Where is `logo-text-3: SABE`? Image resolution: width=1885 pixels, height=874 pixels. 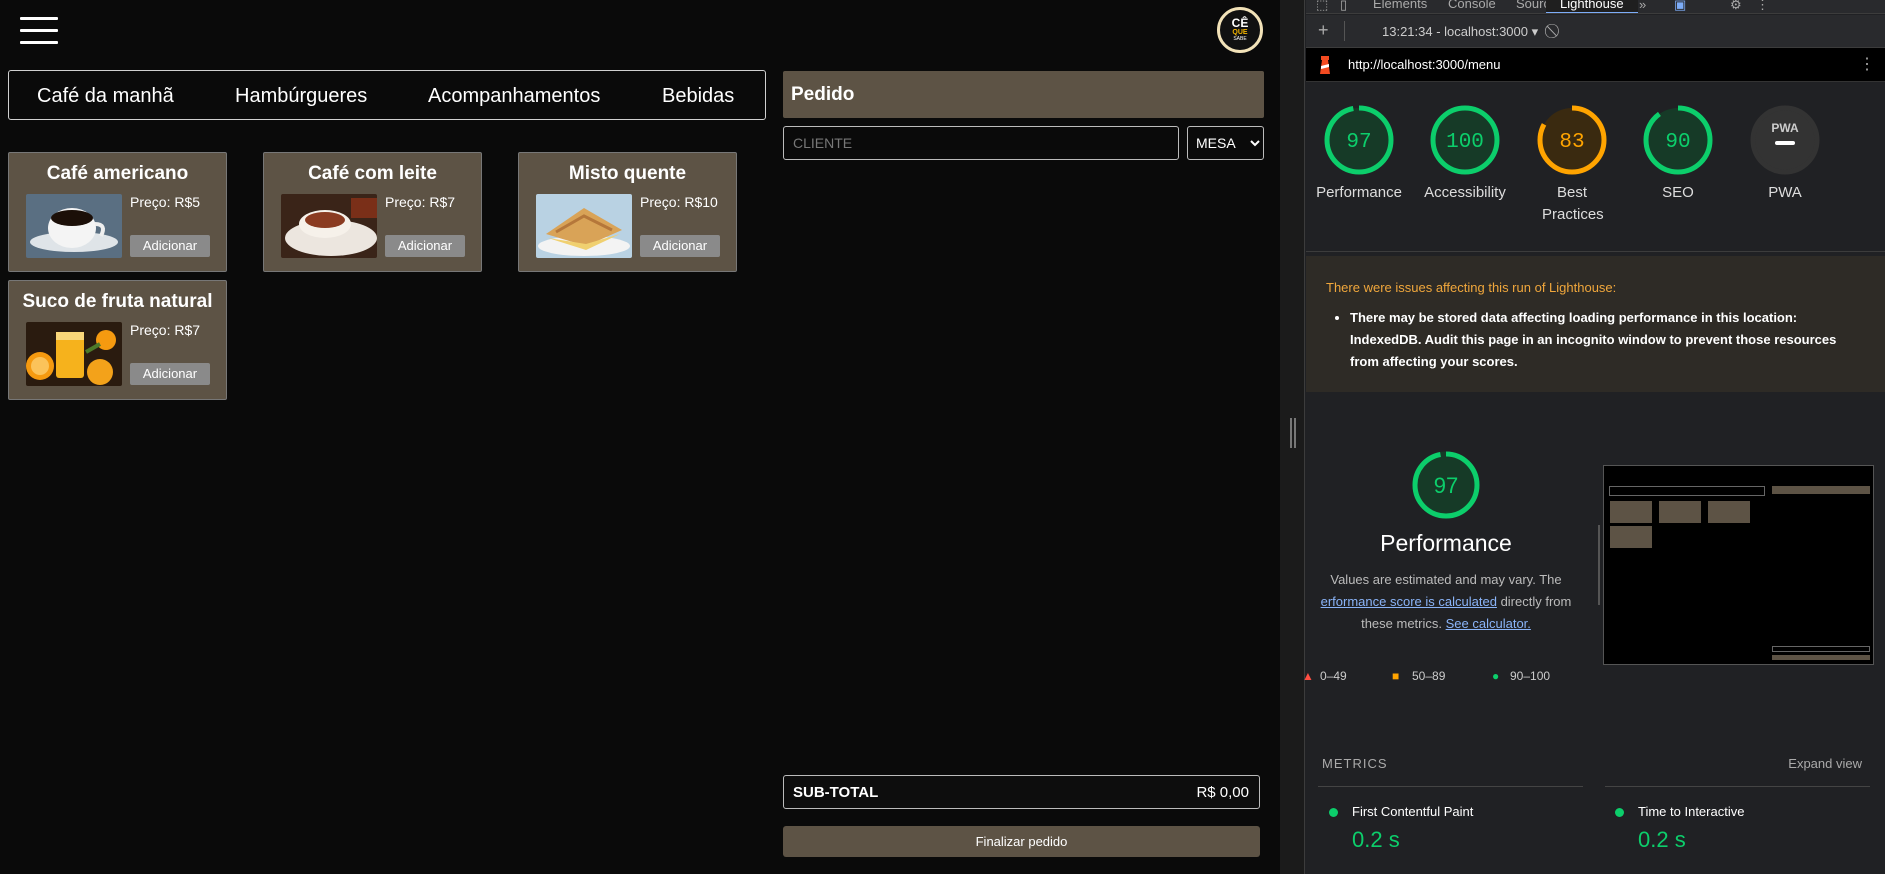
logo-text-3: SABE is located at coordinates (1240, 39).